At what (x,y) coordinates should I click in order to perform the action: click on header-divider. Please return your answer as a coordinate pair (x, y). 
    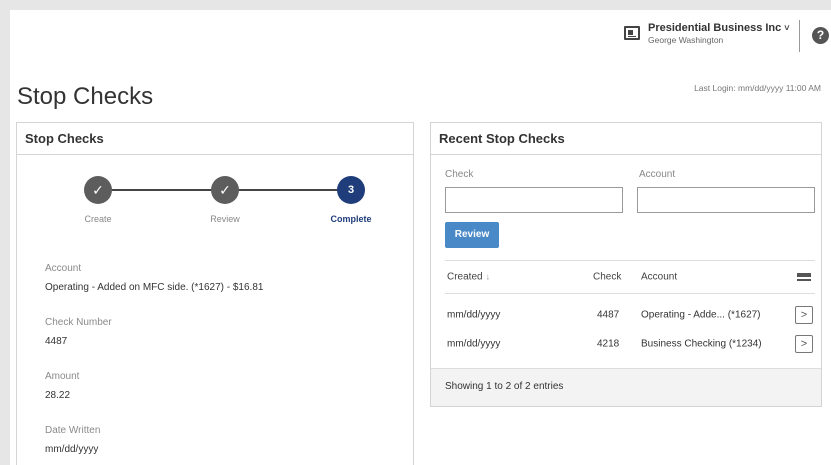
    Looking at the image, I should click on (799, 36).